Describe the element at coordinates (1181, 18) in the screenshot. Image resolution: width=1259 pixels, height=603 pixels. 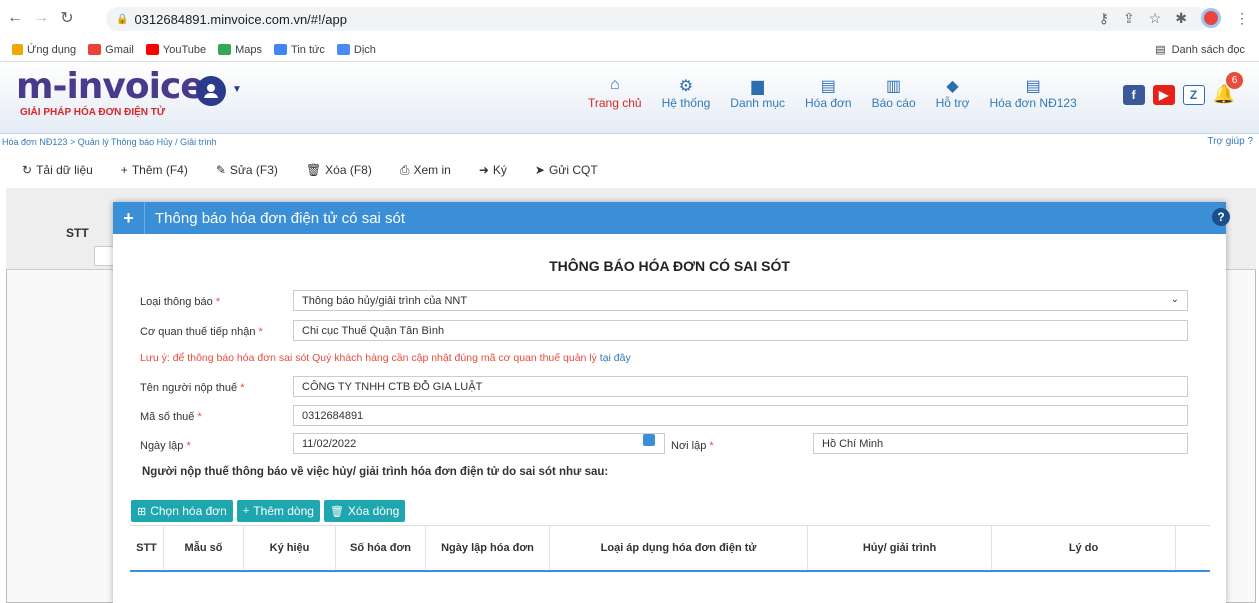
I see `extensions-icon: ✱` at that location.